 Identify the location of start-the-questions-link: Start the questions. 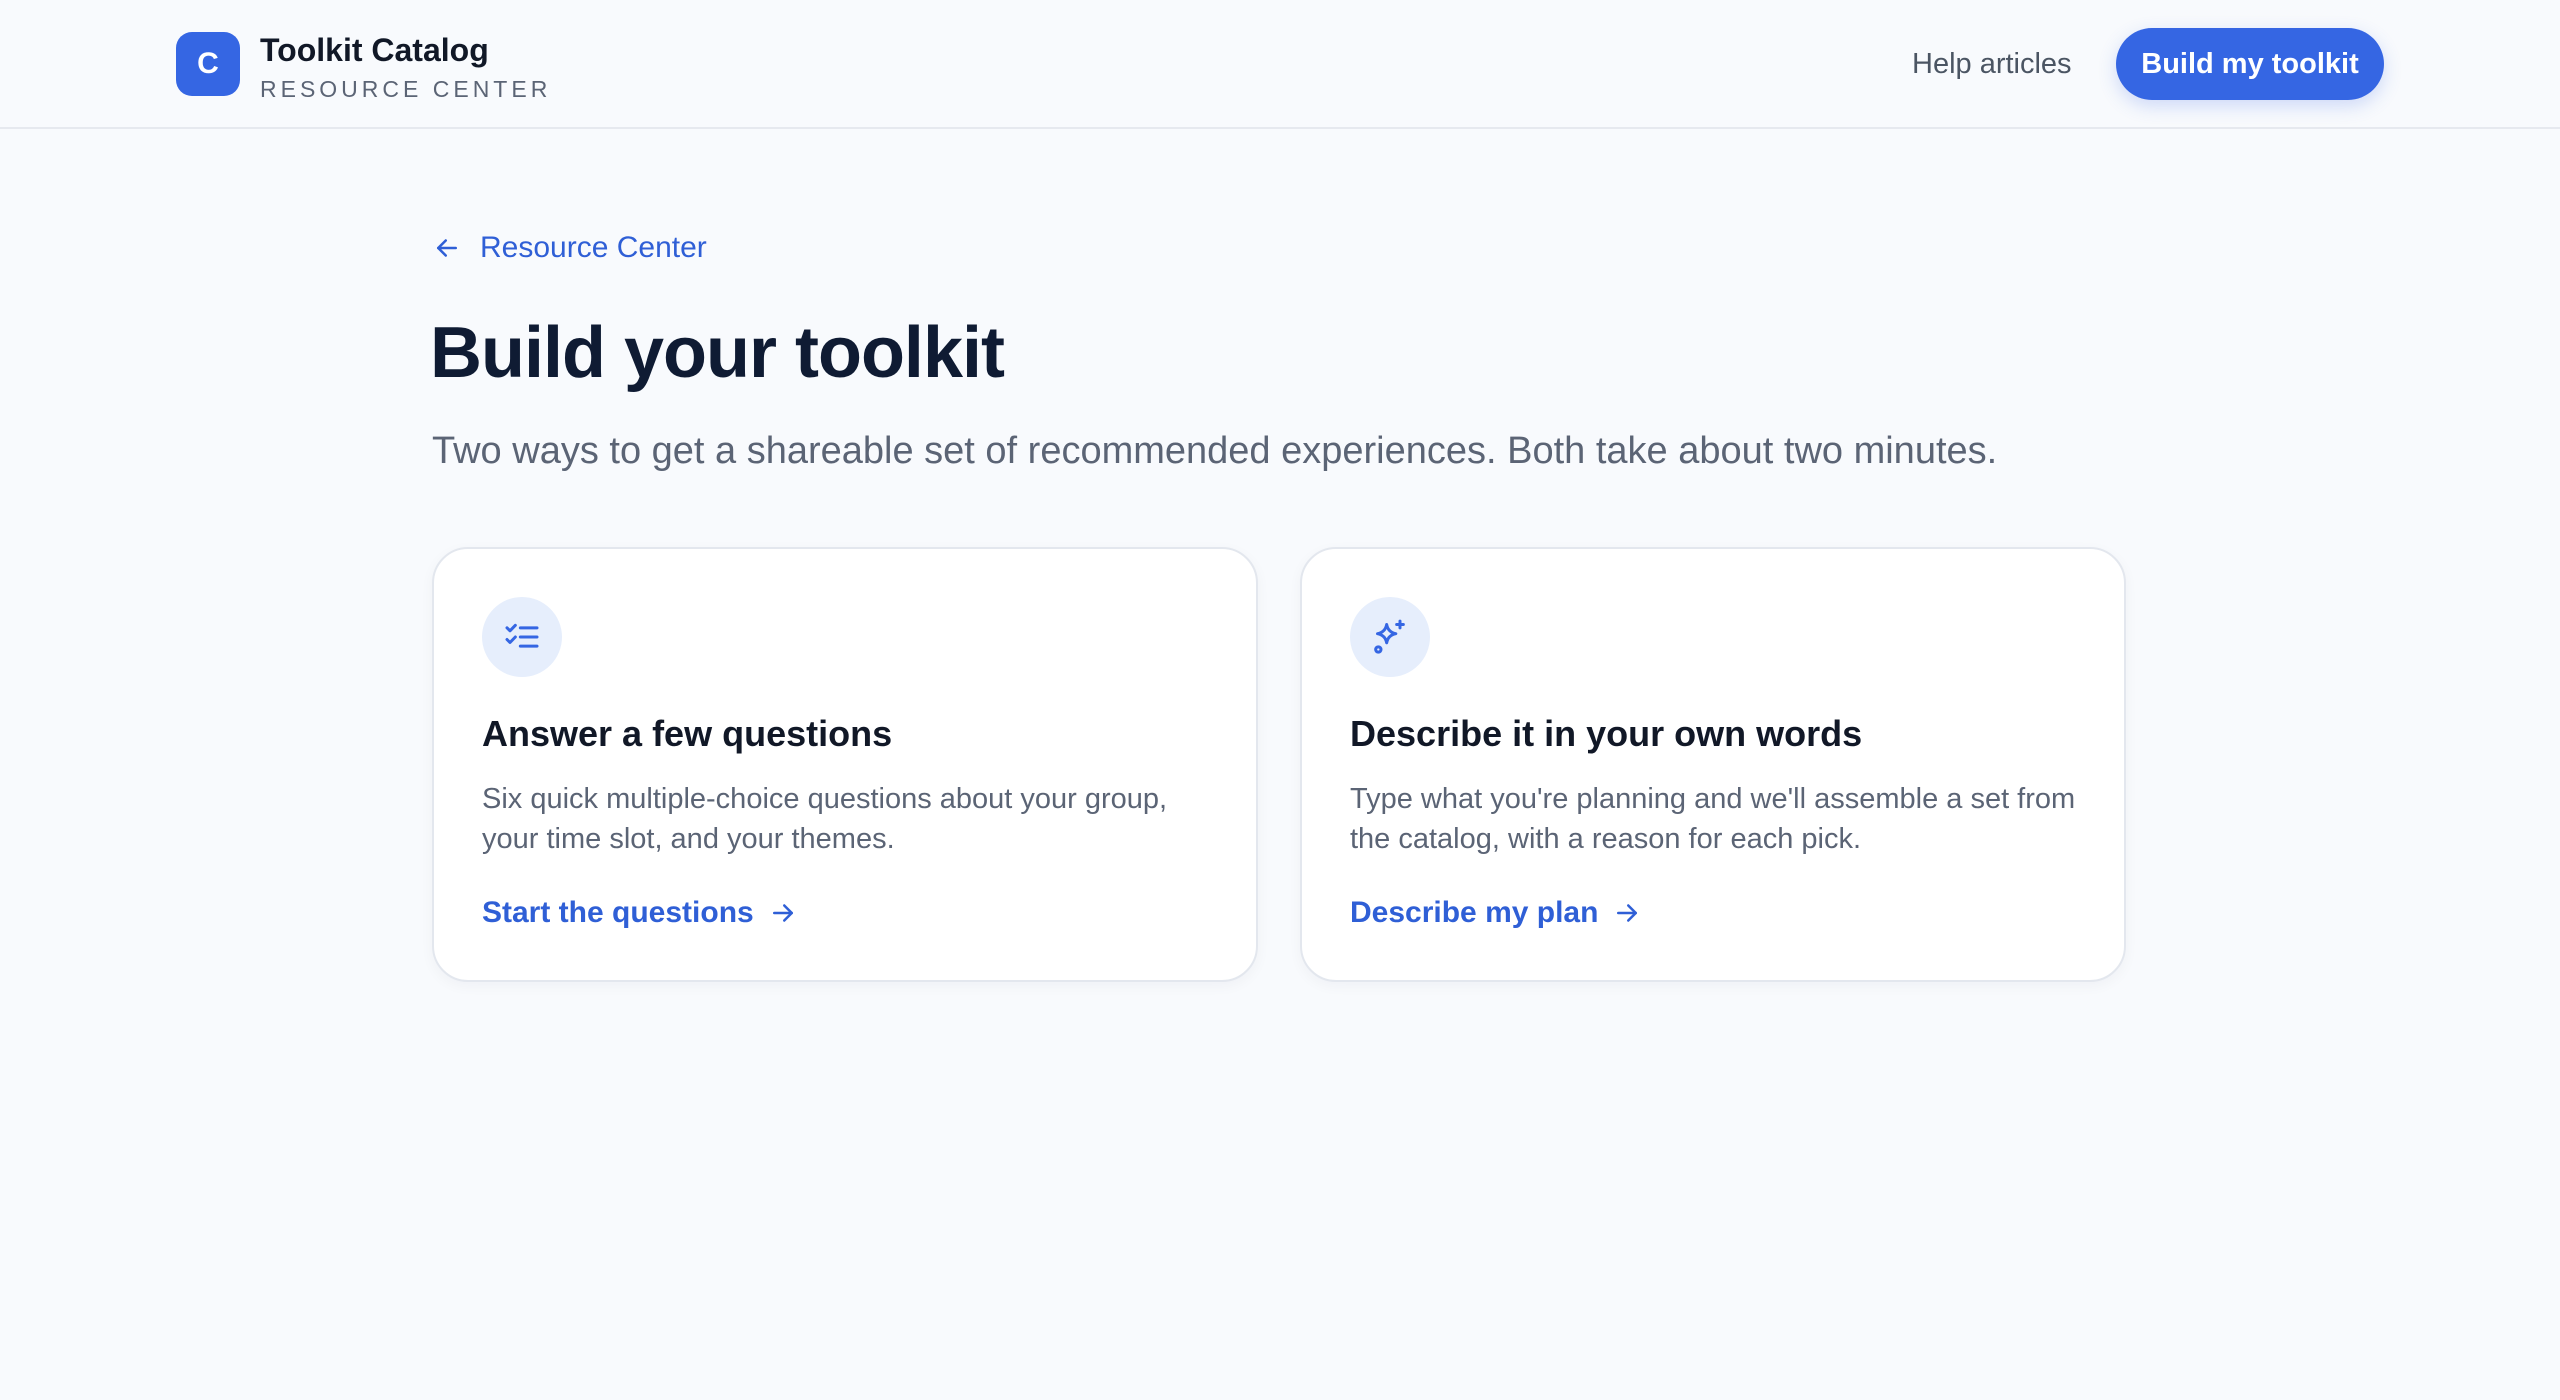
(640, 913).